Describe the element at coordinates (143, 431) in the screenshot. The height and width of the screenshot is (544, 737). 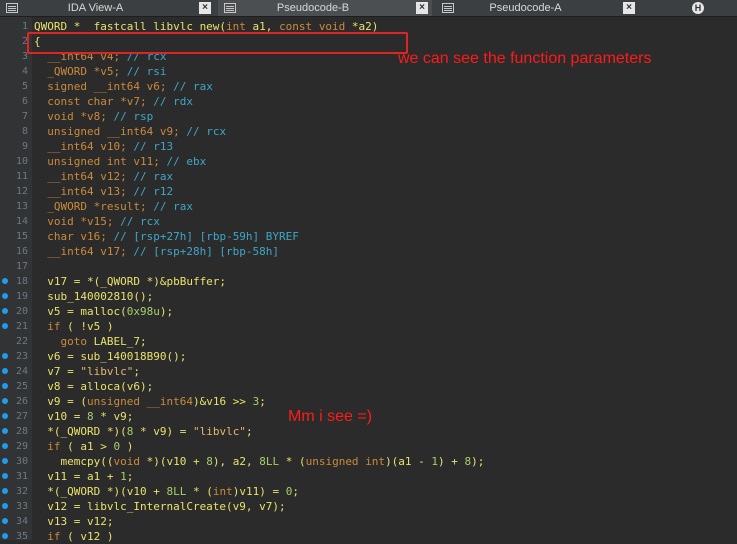
I see `code-text: *(_QWORD *)(8 * v9) = "libvlc";` at that location.